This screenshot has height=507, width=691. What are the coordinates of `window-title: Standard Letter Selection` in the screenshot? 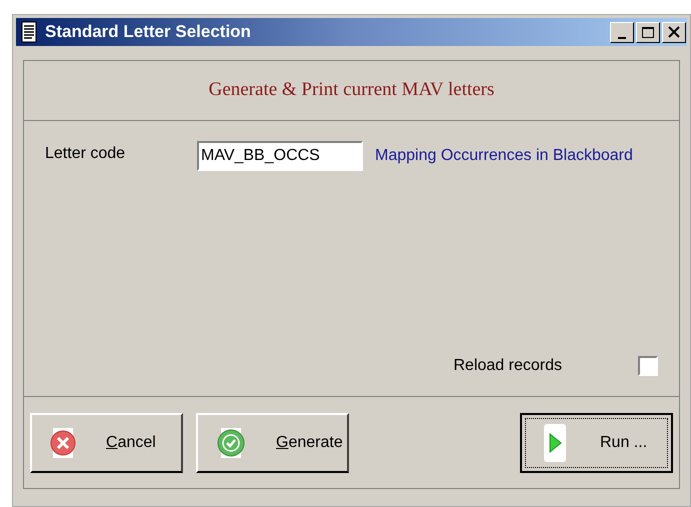 It's located at (148, 32).